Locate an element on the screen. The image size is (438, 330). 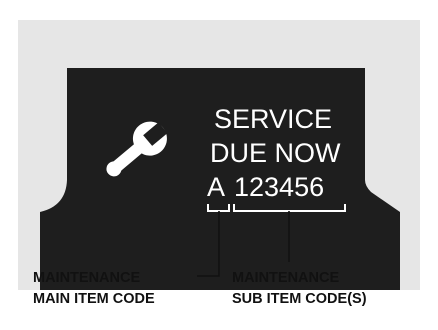
sub-callout-line2: SUB ITEM CODE(S) is located at coordinates (299, 299).